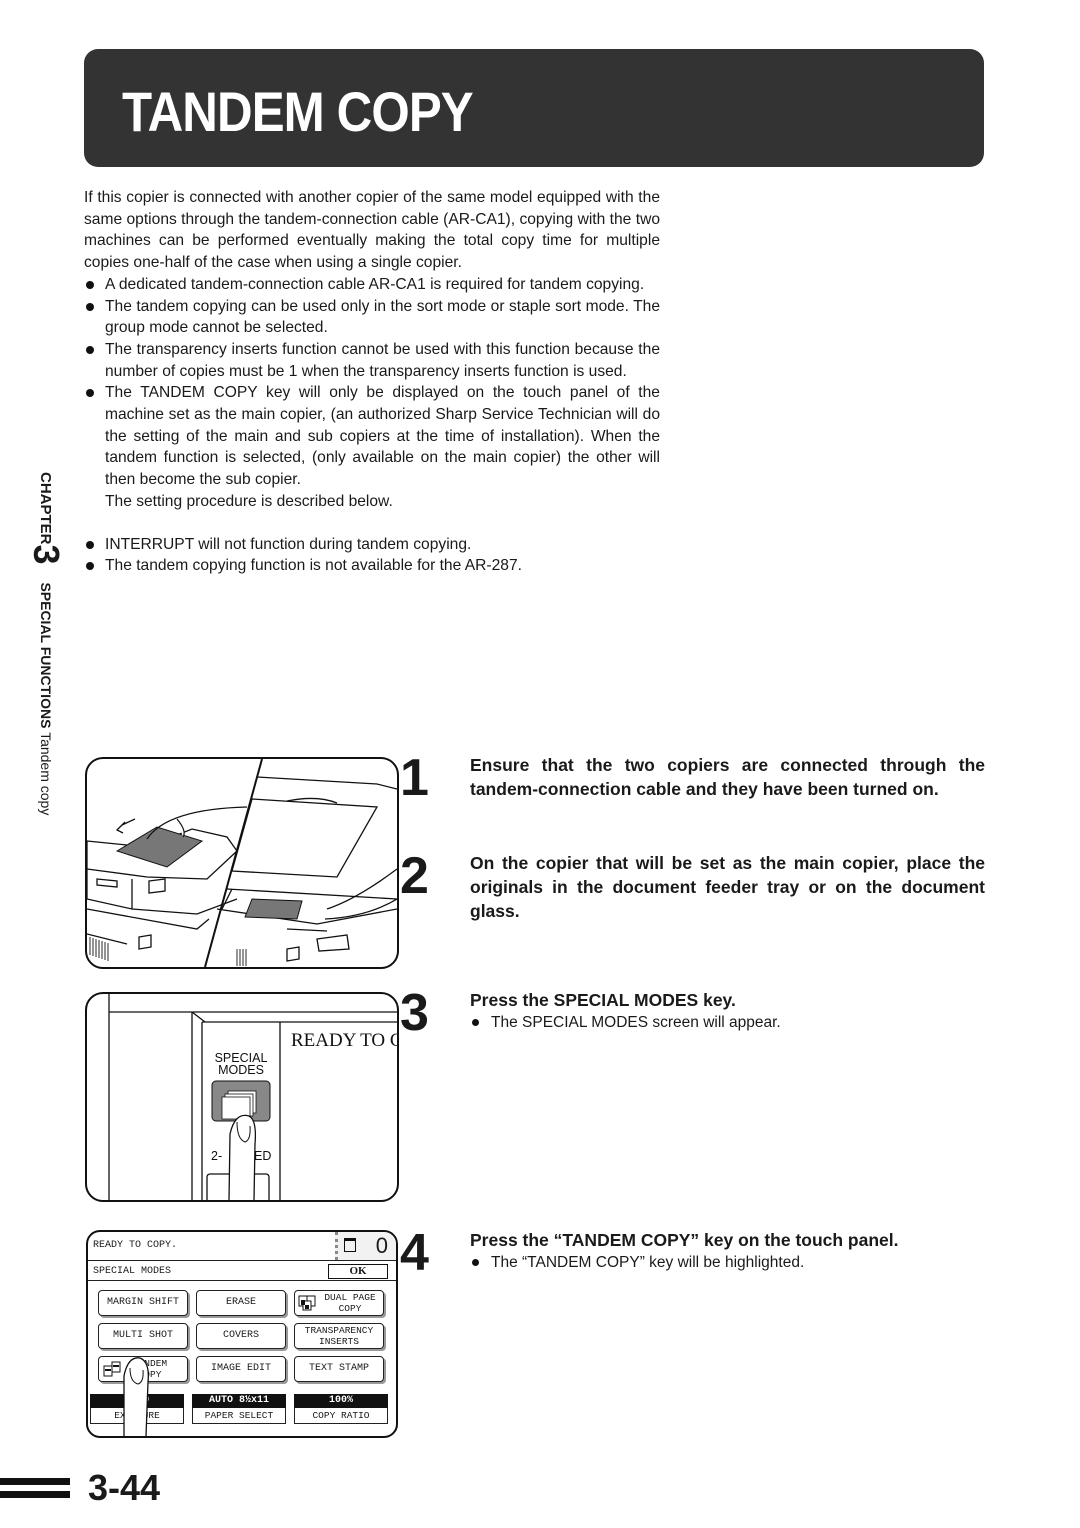  I want to click on two-sided-copy-key-partial-2: ED, so click(262, 1156).